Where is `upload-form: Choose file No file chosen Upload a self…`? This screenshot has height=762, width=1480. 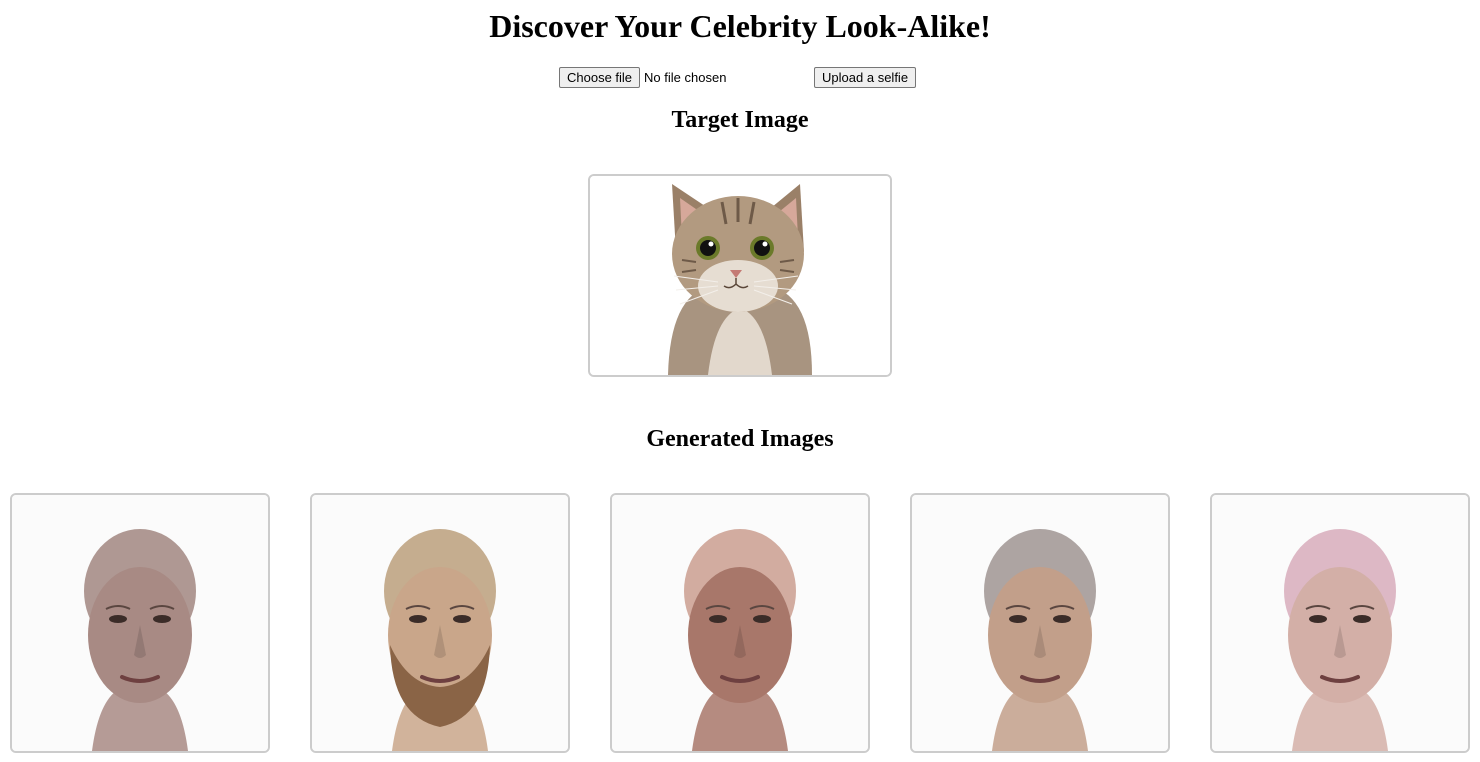 upload-form: Choose file No file chosen Upload a self… is located at coordinates (738, 77).